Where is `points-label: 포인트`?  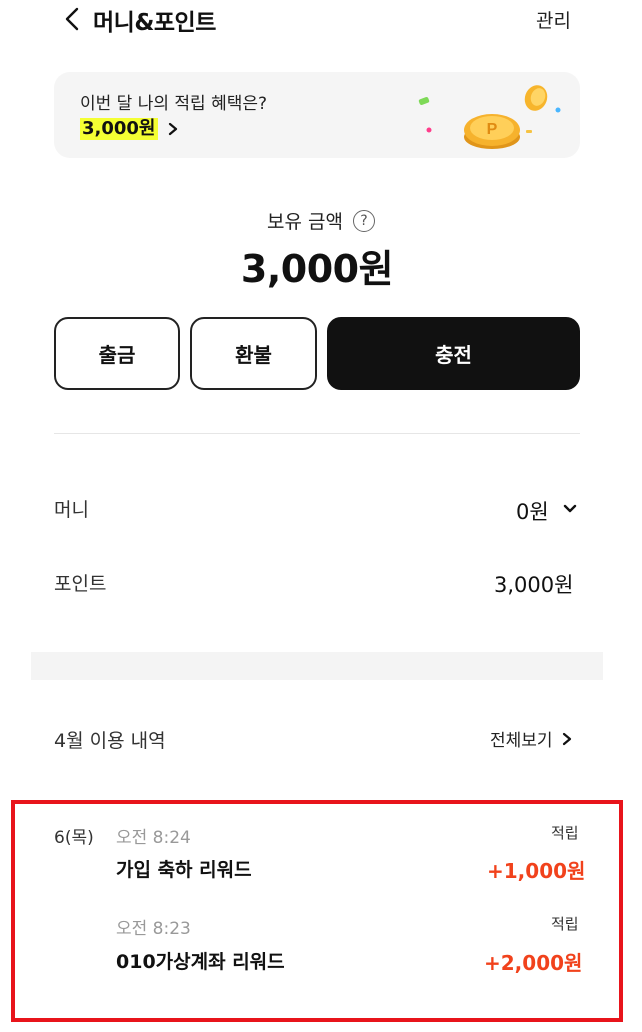 points-label: 포인트 is located at coordinates (80, 584).